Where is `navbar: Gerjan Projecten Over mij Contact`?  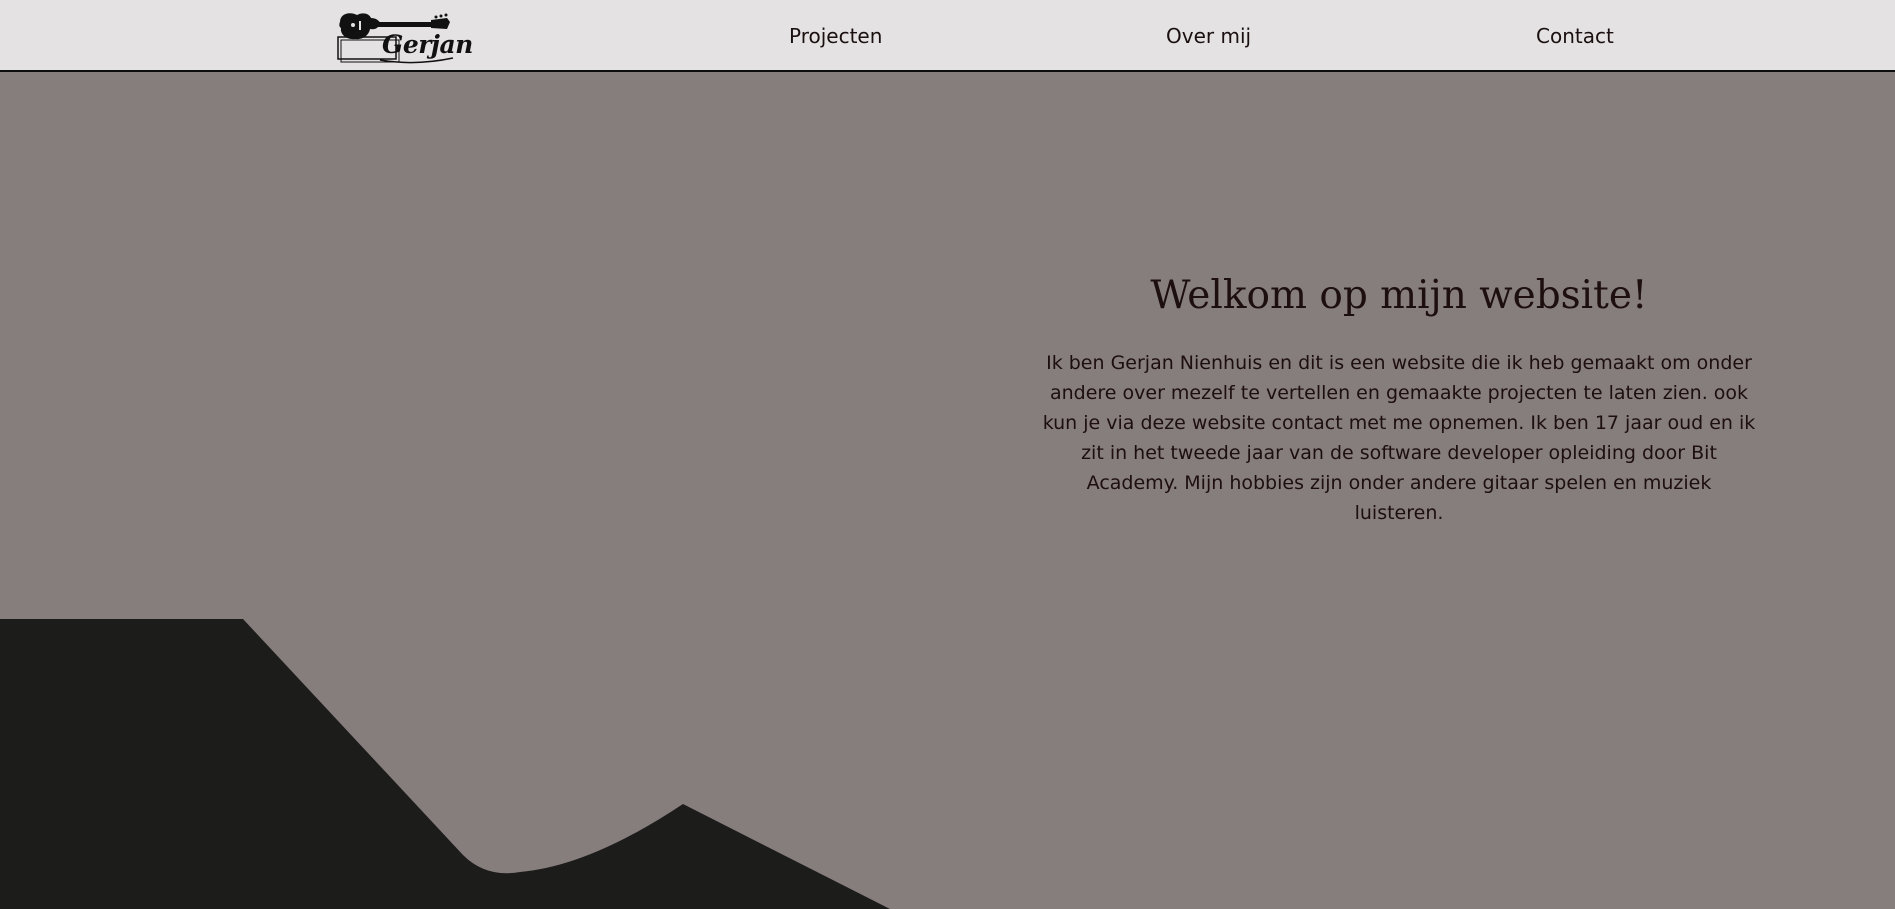
navbar: Gerjan Projecten Over mij Contact is located at coordinates (947, 36).